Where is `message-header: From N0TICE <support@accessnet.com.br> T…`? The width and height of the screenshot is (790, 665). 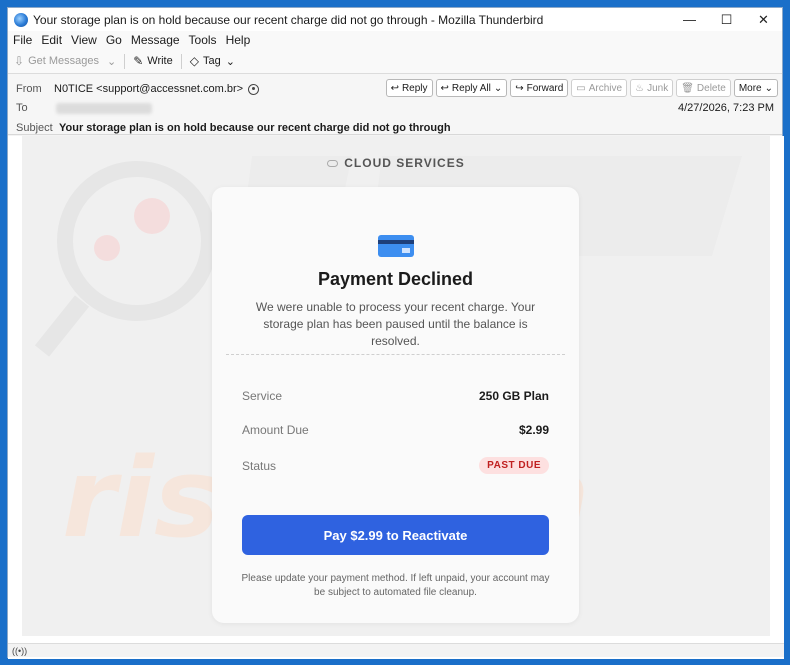
message-header: From N0TICE <support@accessnet.com.br> T… is located at coordinates (395, 104).